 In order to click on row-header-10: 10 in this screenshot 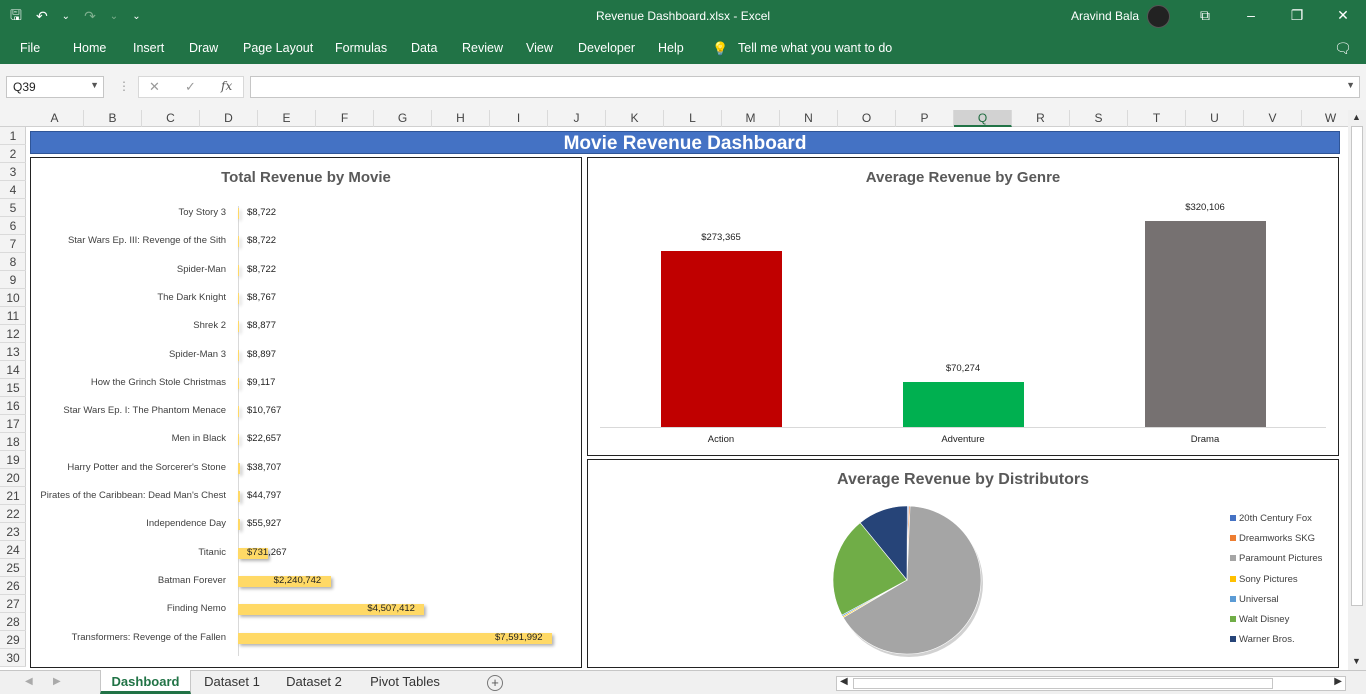, I will do `click(13, 298)`.